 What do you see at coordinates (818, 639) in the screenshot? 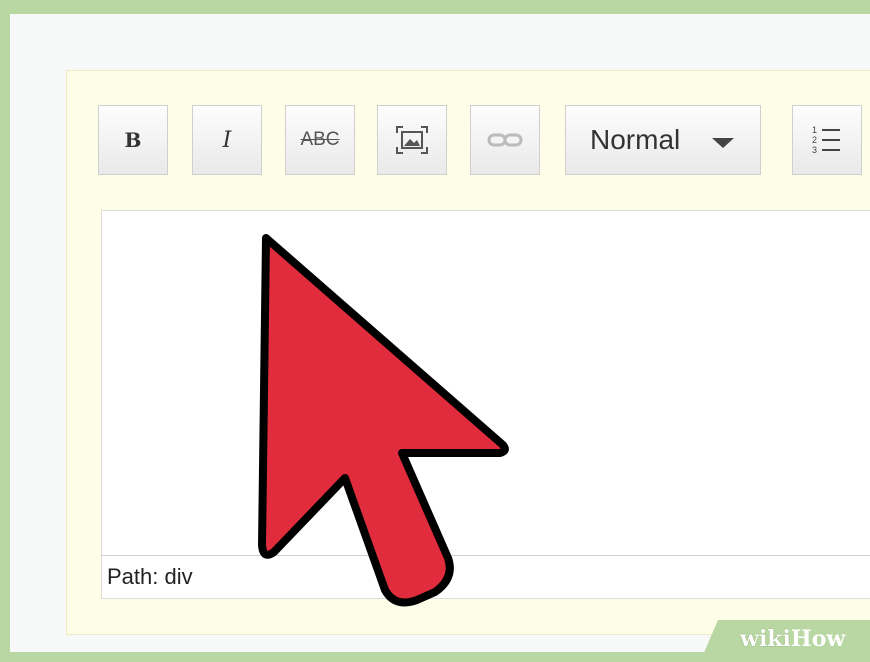
I see `watermark-how: How` at bounding box center [818, 639].